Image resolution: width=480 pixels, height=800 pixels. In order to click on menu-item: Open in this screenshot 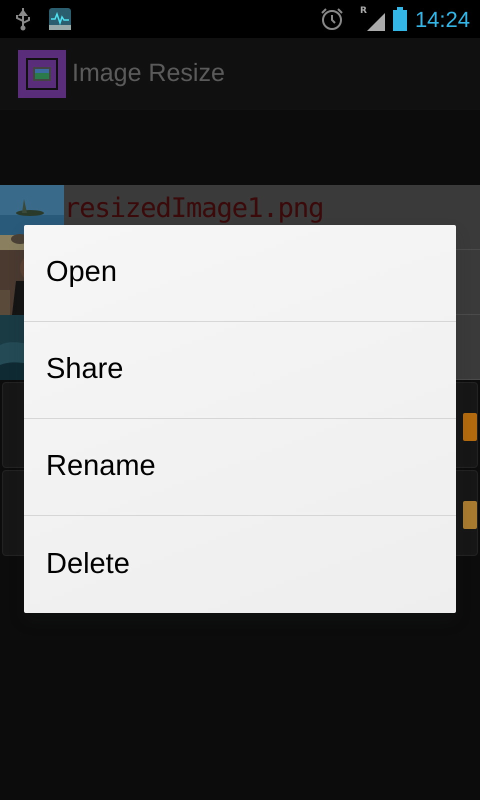, I will do `click(240, 273)`.